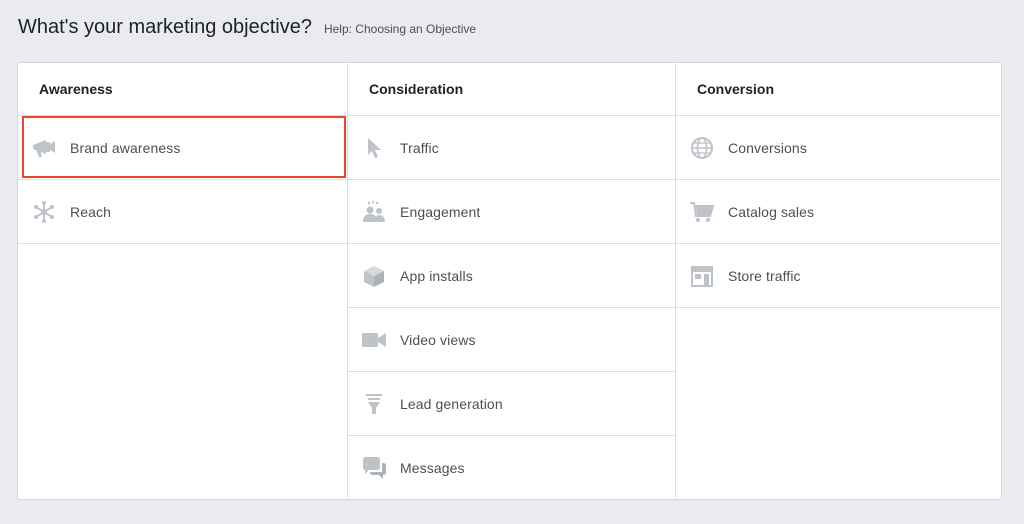 Image resolution: width=1024 pixels, height=524 pixels. Describe the element at coordinates (511, 467) in the screenshot. I see `objective-messages: Messages` at that location.